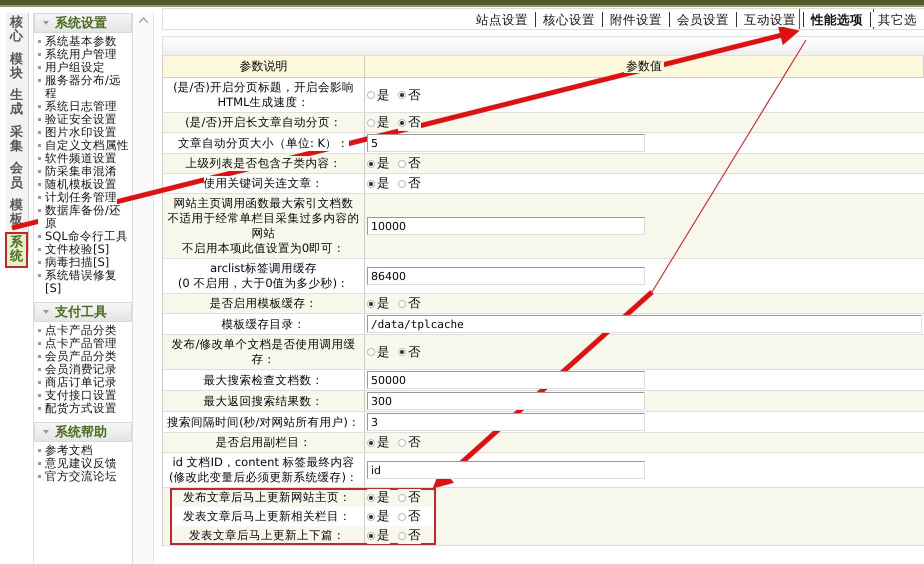  I want to click on input-field: 86400, so click(506, 276).